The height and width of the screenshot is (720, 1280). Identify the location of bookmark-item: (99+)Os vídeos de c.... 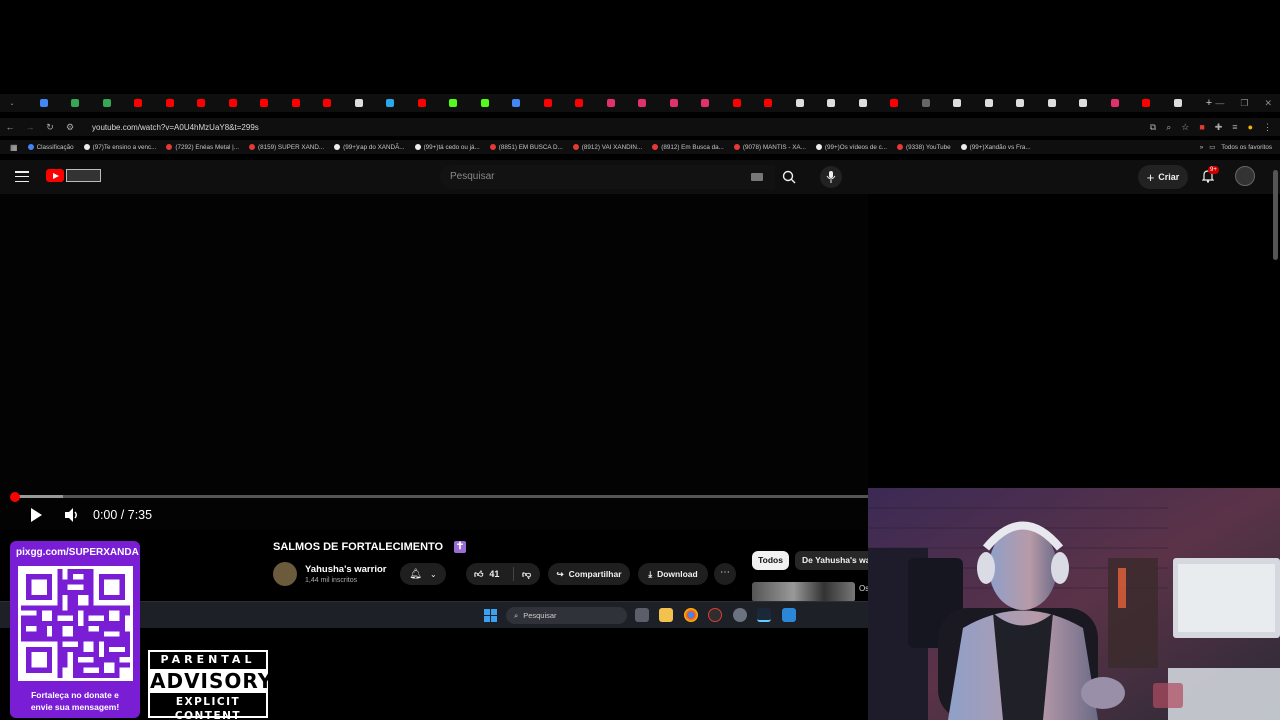
(851, 147).